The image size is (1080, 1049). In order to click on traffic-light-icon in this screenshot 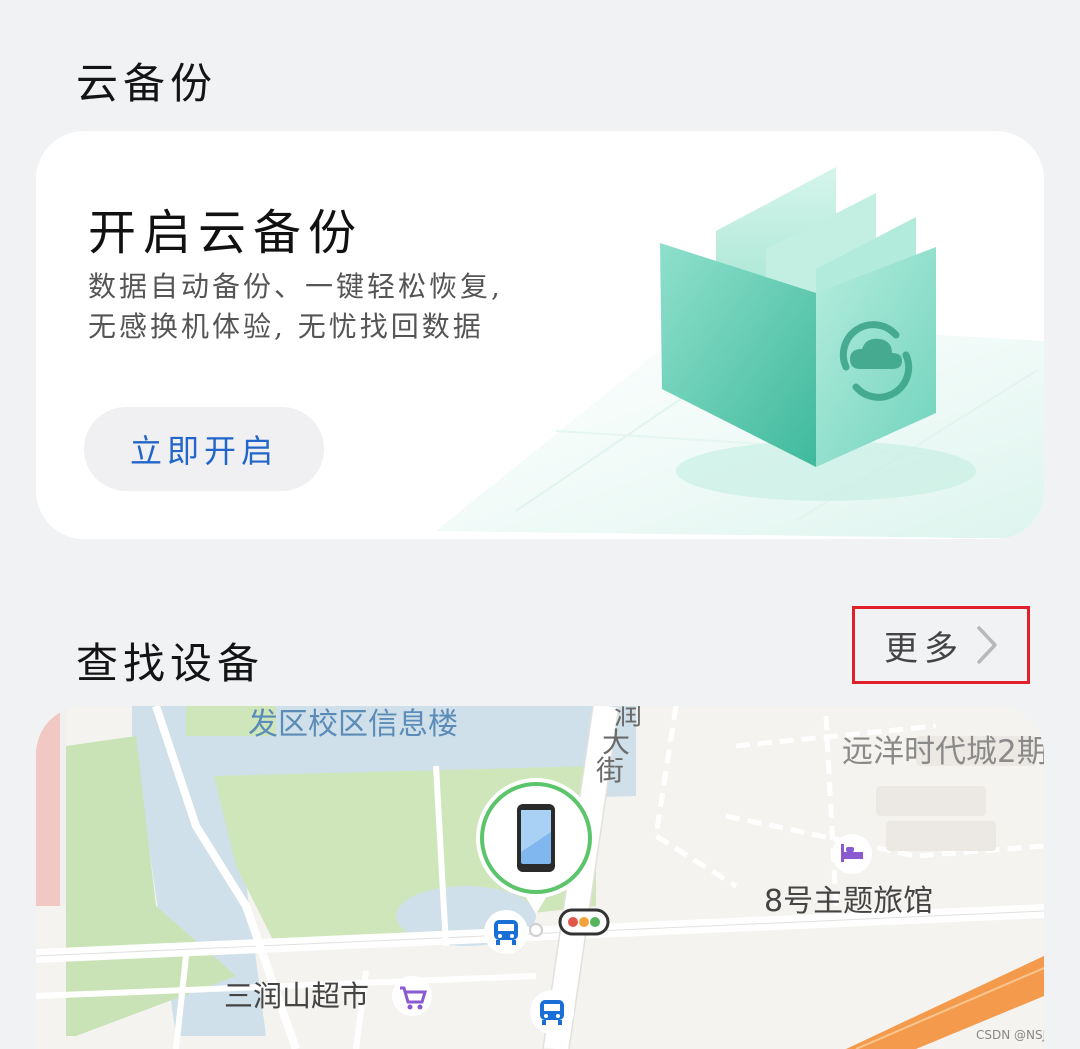, I will do `click(584, 922)`.